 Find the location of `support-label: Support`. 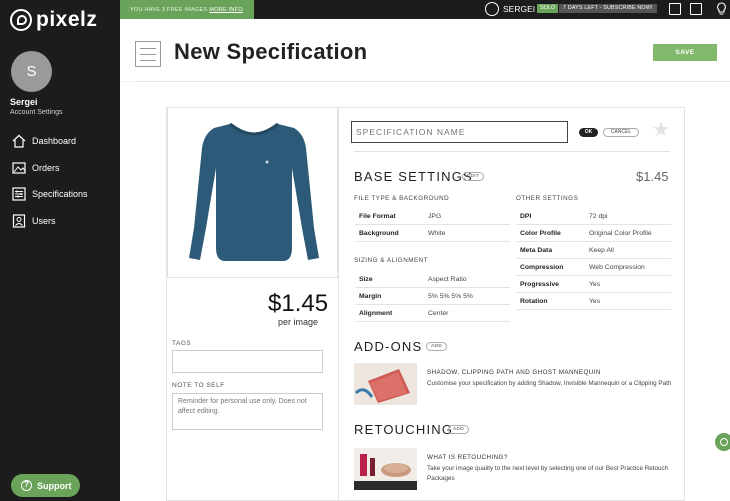

support-label: Support is located at coordinates (54, 485).